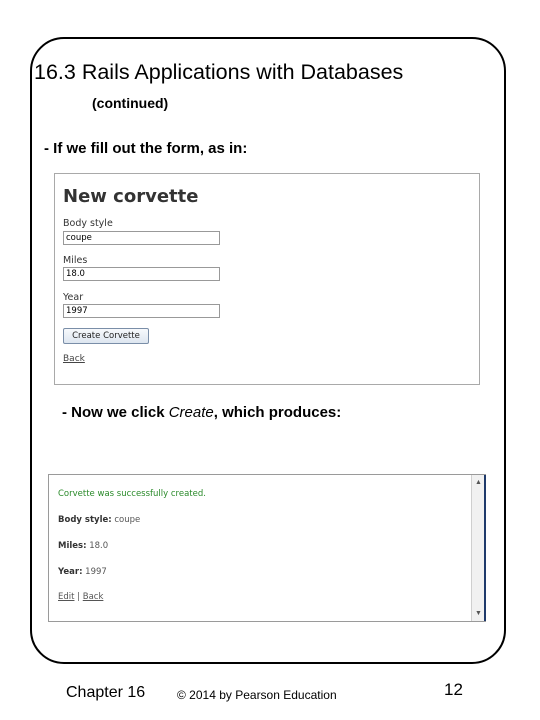 This screenshot has width=540, height=720. I want to click on result-miles-value: 18.0, so click(99, 546).